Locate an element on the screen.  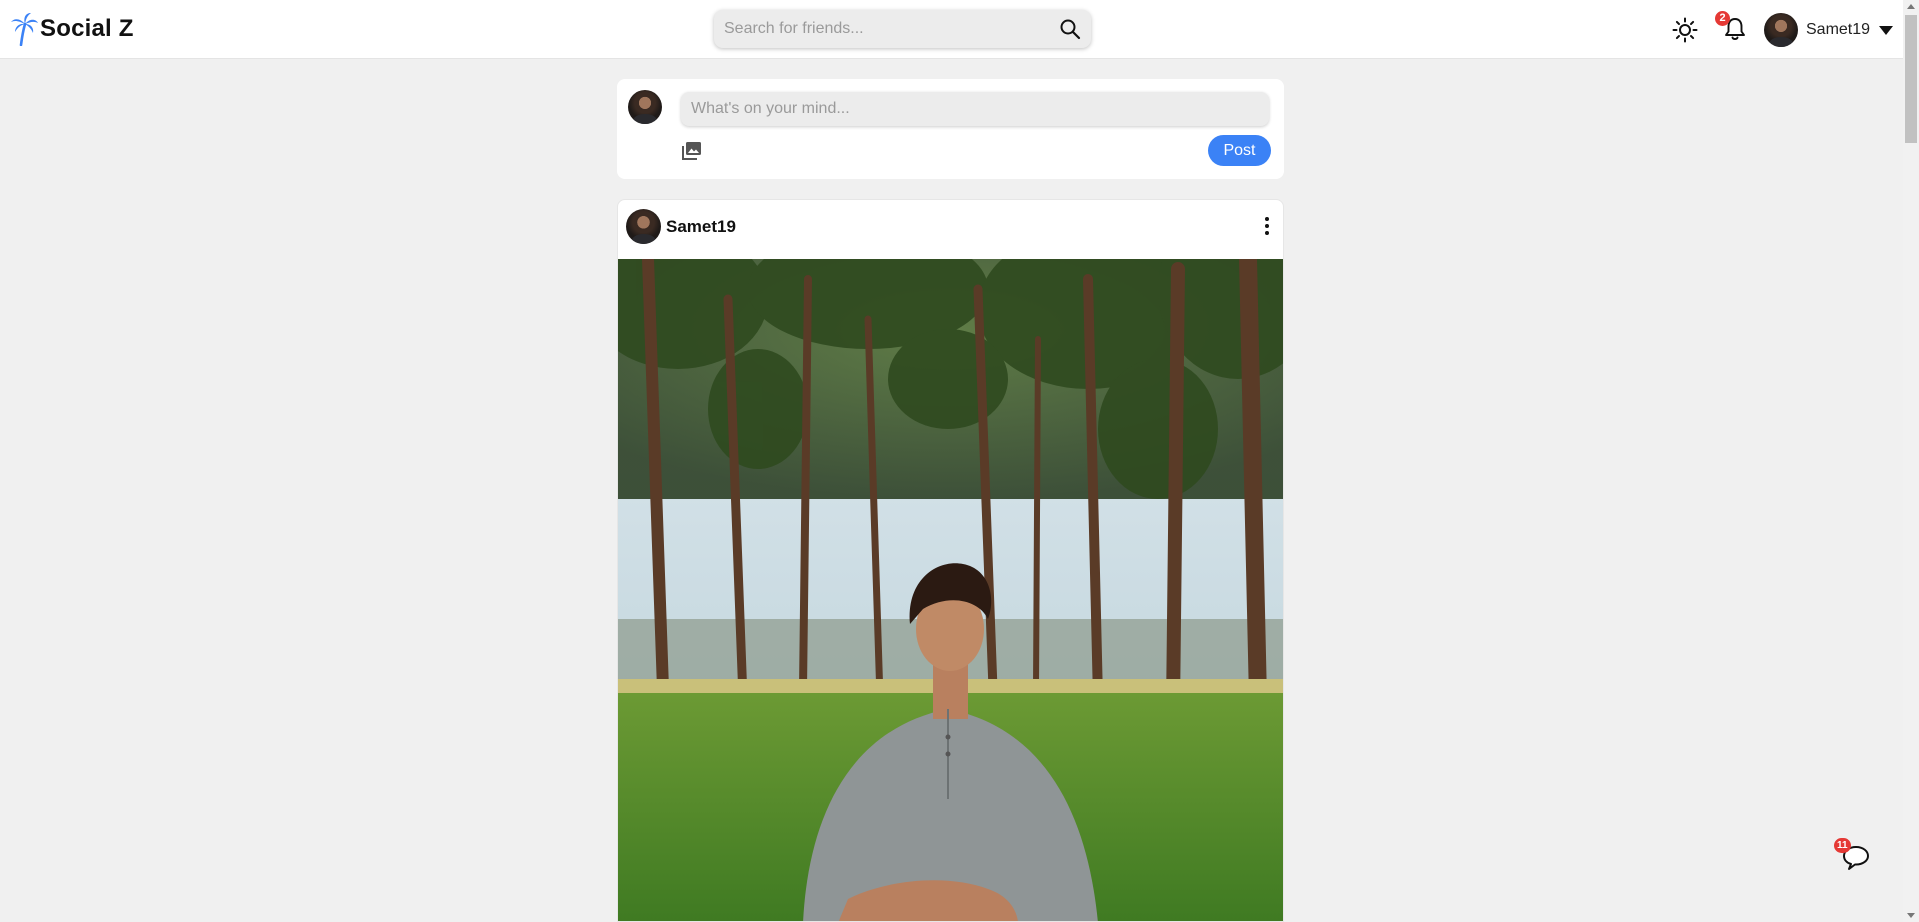
more-vertical-icon is located at coordinates (1267, 226).